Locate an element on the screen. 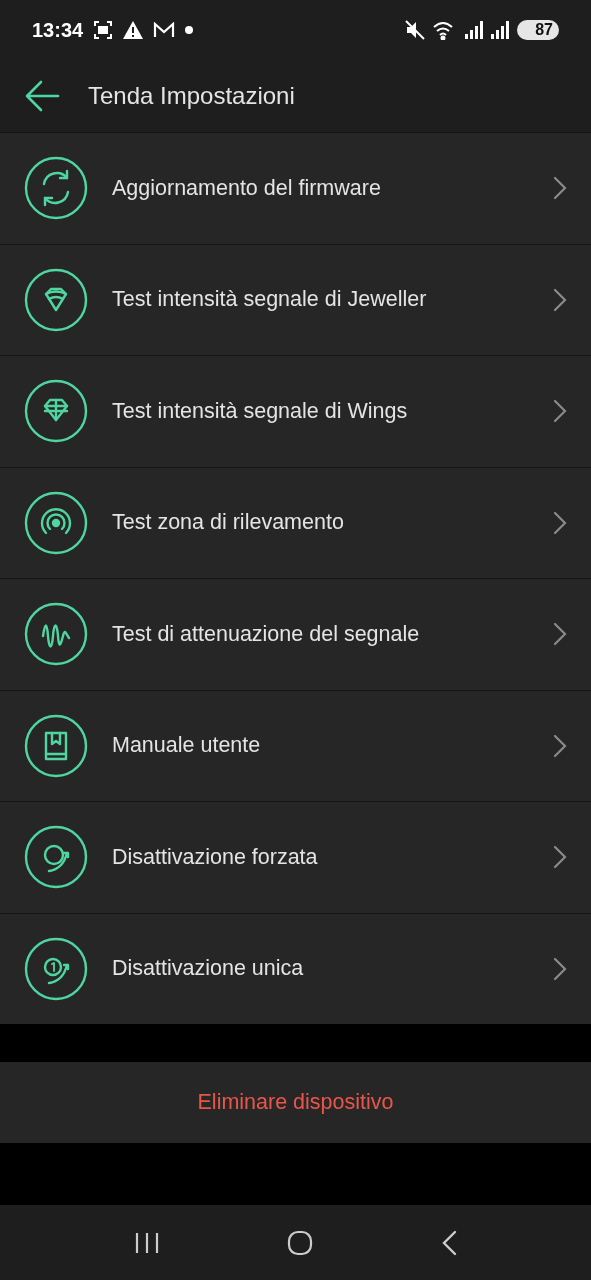 The image size is (591, 1280). warning-icon is located at coordinates (133, 30).